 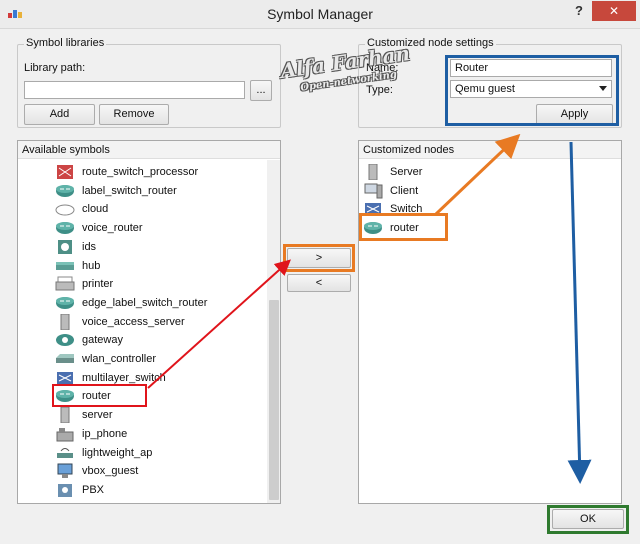 I want to click on available-item-pbx: PBX, so click(x=145, y=490).